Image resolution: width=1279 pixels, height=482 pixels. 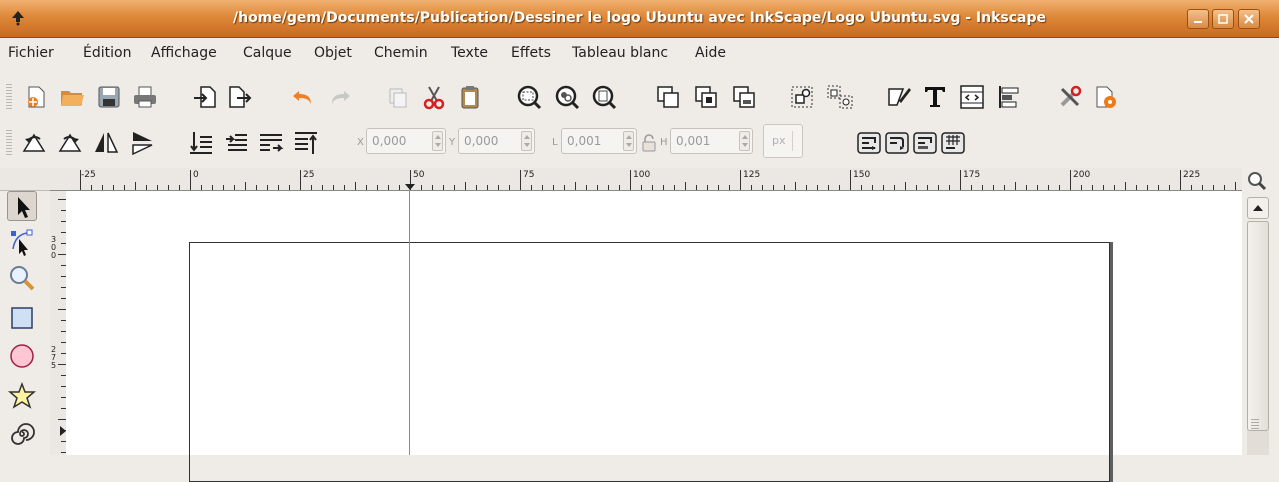 What do you see at coordinates (639, 97) in the screenshot?
I see `commands-toolbar` at bounding box center [639, 97].